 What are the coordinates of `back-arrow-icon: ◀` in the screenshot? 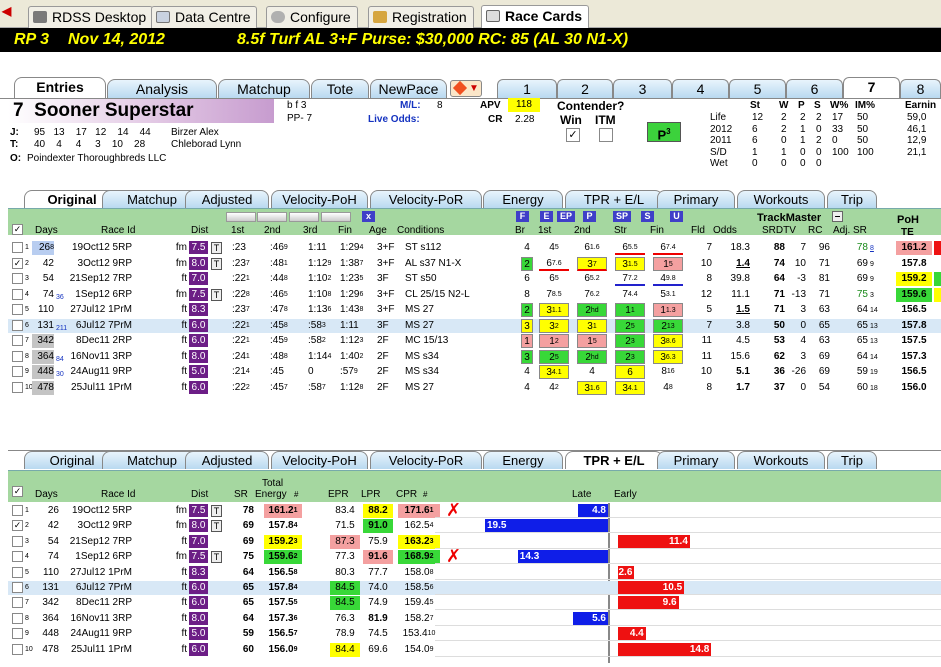 It's located at (9, 11).